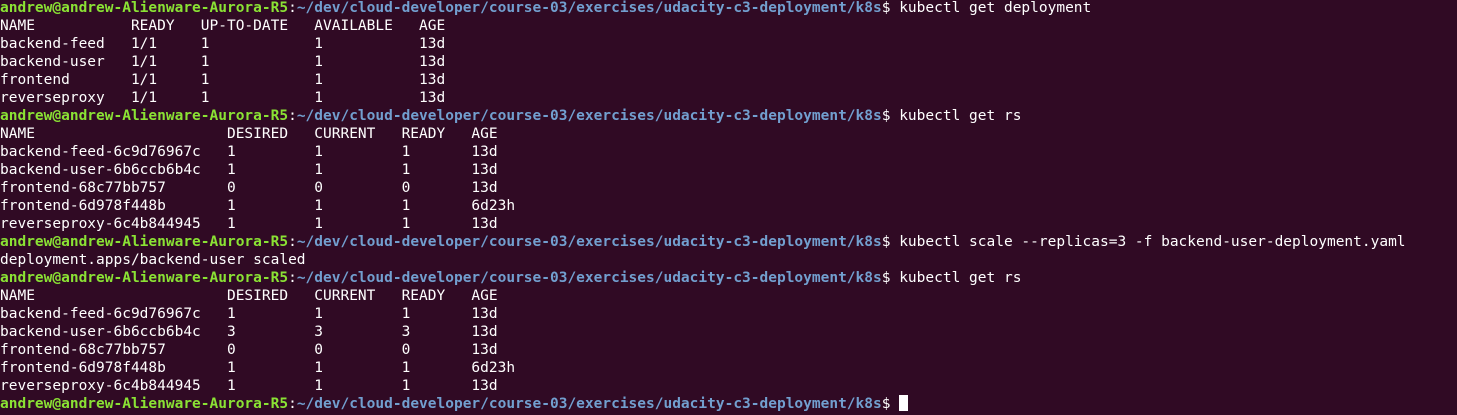 This screenshot has height=415, width=1457. I want to click on output-text: NAME READY UP-TO-DATE AVAILABLE AGE, so click(223, 26).